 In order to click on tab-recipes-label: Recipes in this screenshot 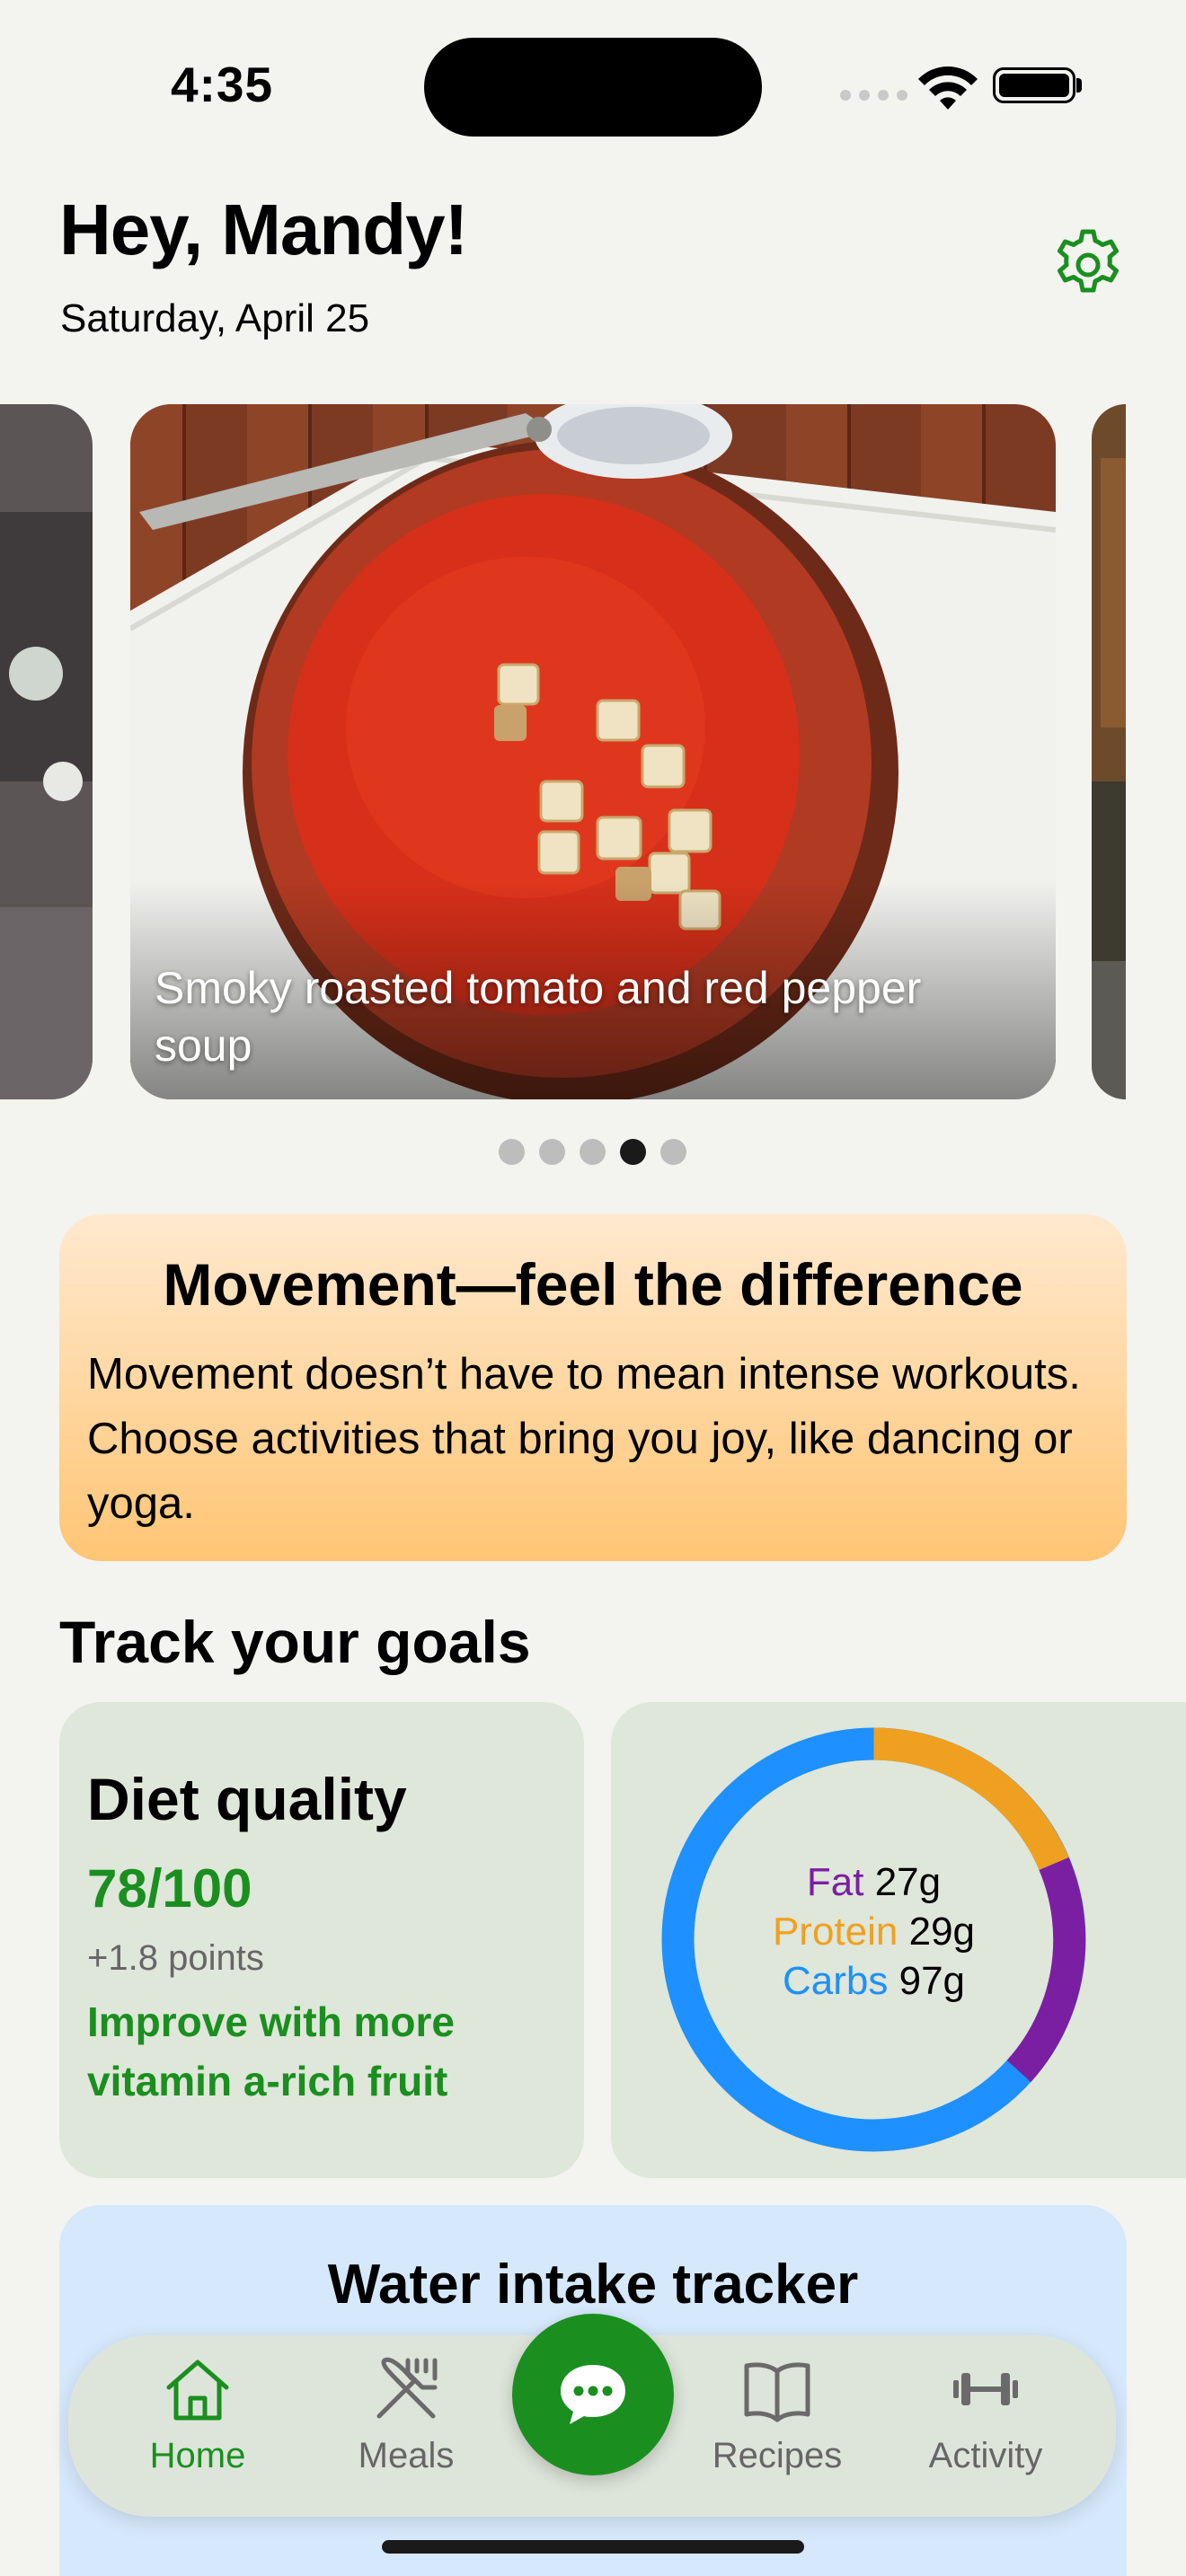, I will do `click(777, 2455)`.